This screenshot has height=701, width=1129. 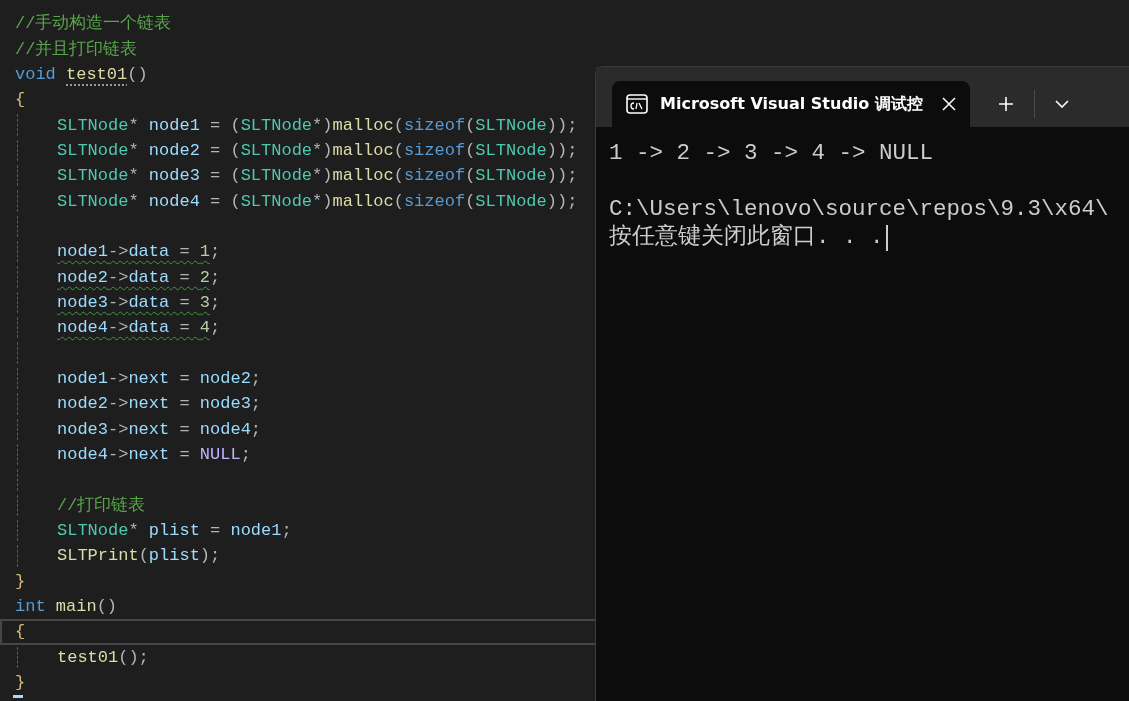 I want to click on code-line: //并且打印链表, so click(x=76, y=49).